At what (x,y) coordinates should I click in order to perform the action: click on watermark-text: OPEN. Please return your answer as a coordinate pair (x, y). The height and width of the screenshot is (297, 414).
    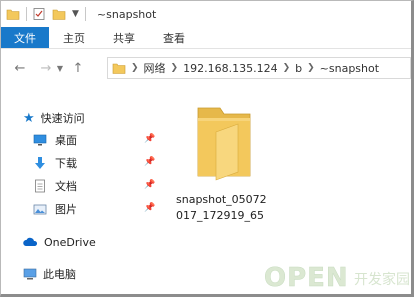
    Looking at the image, I should click on (306, 277).